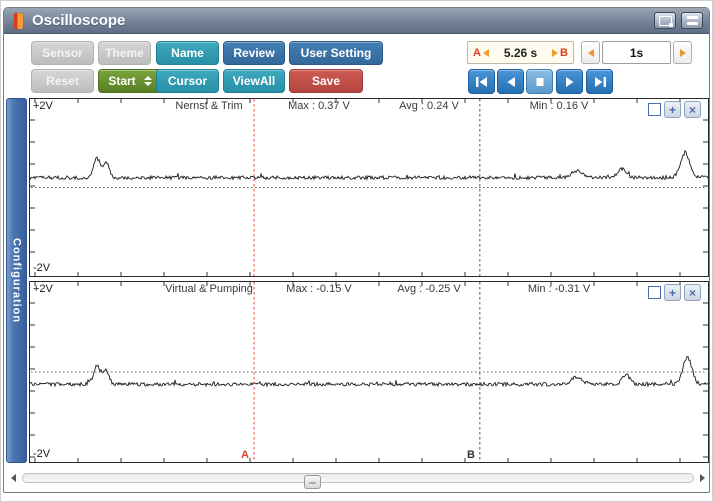 The image size is (713, 502). I want to click on cursor-a-marker: A, so click(245, 455).